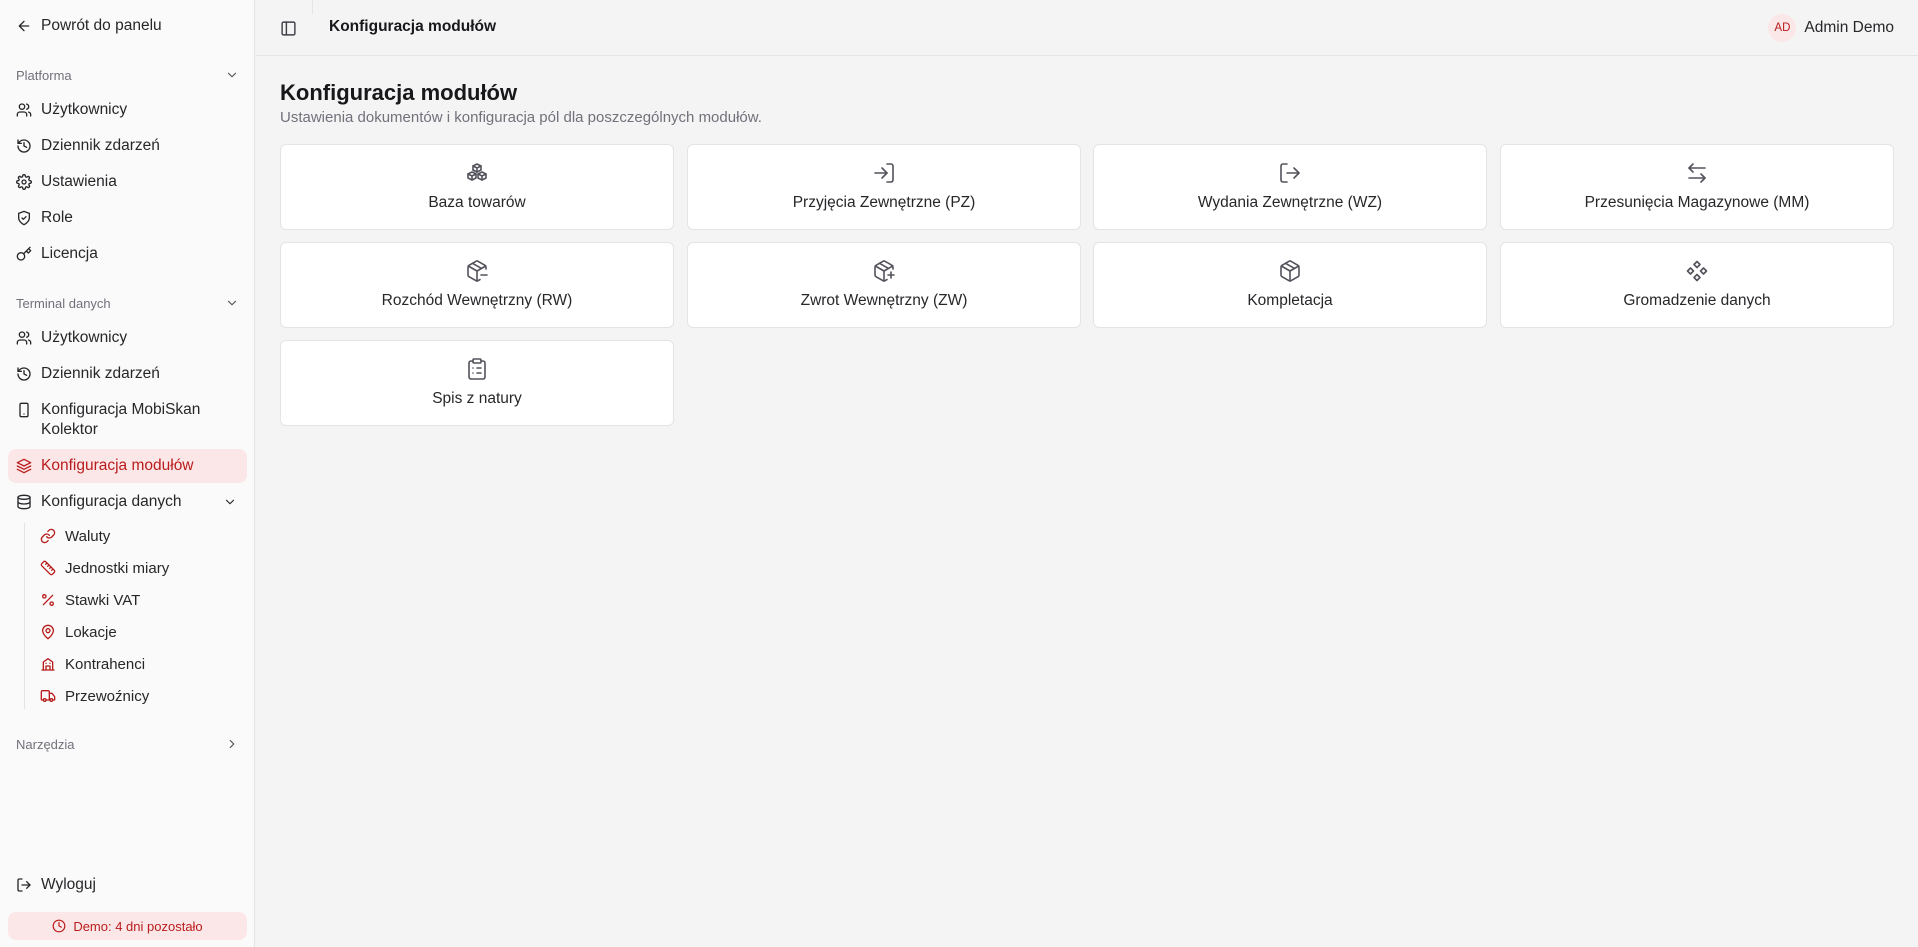  I want to click on module-card-rw: Rozchód Wewnętrzny (RW), so click(477, 285).